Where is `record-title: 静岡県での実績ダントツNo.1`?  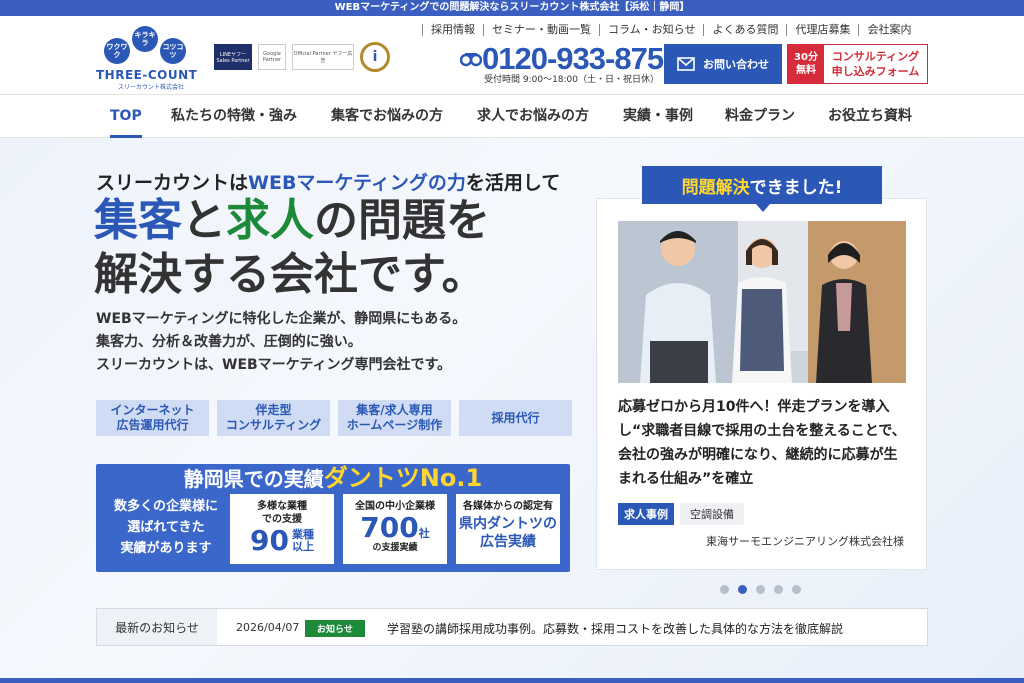
record-title: 静岡県での実績ダントツNo.1 is located at coordinates (333, 475).